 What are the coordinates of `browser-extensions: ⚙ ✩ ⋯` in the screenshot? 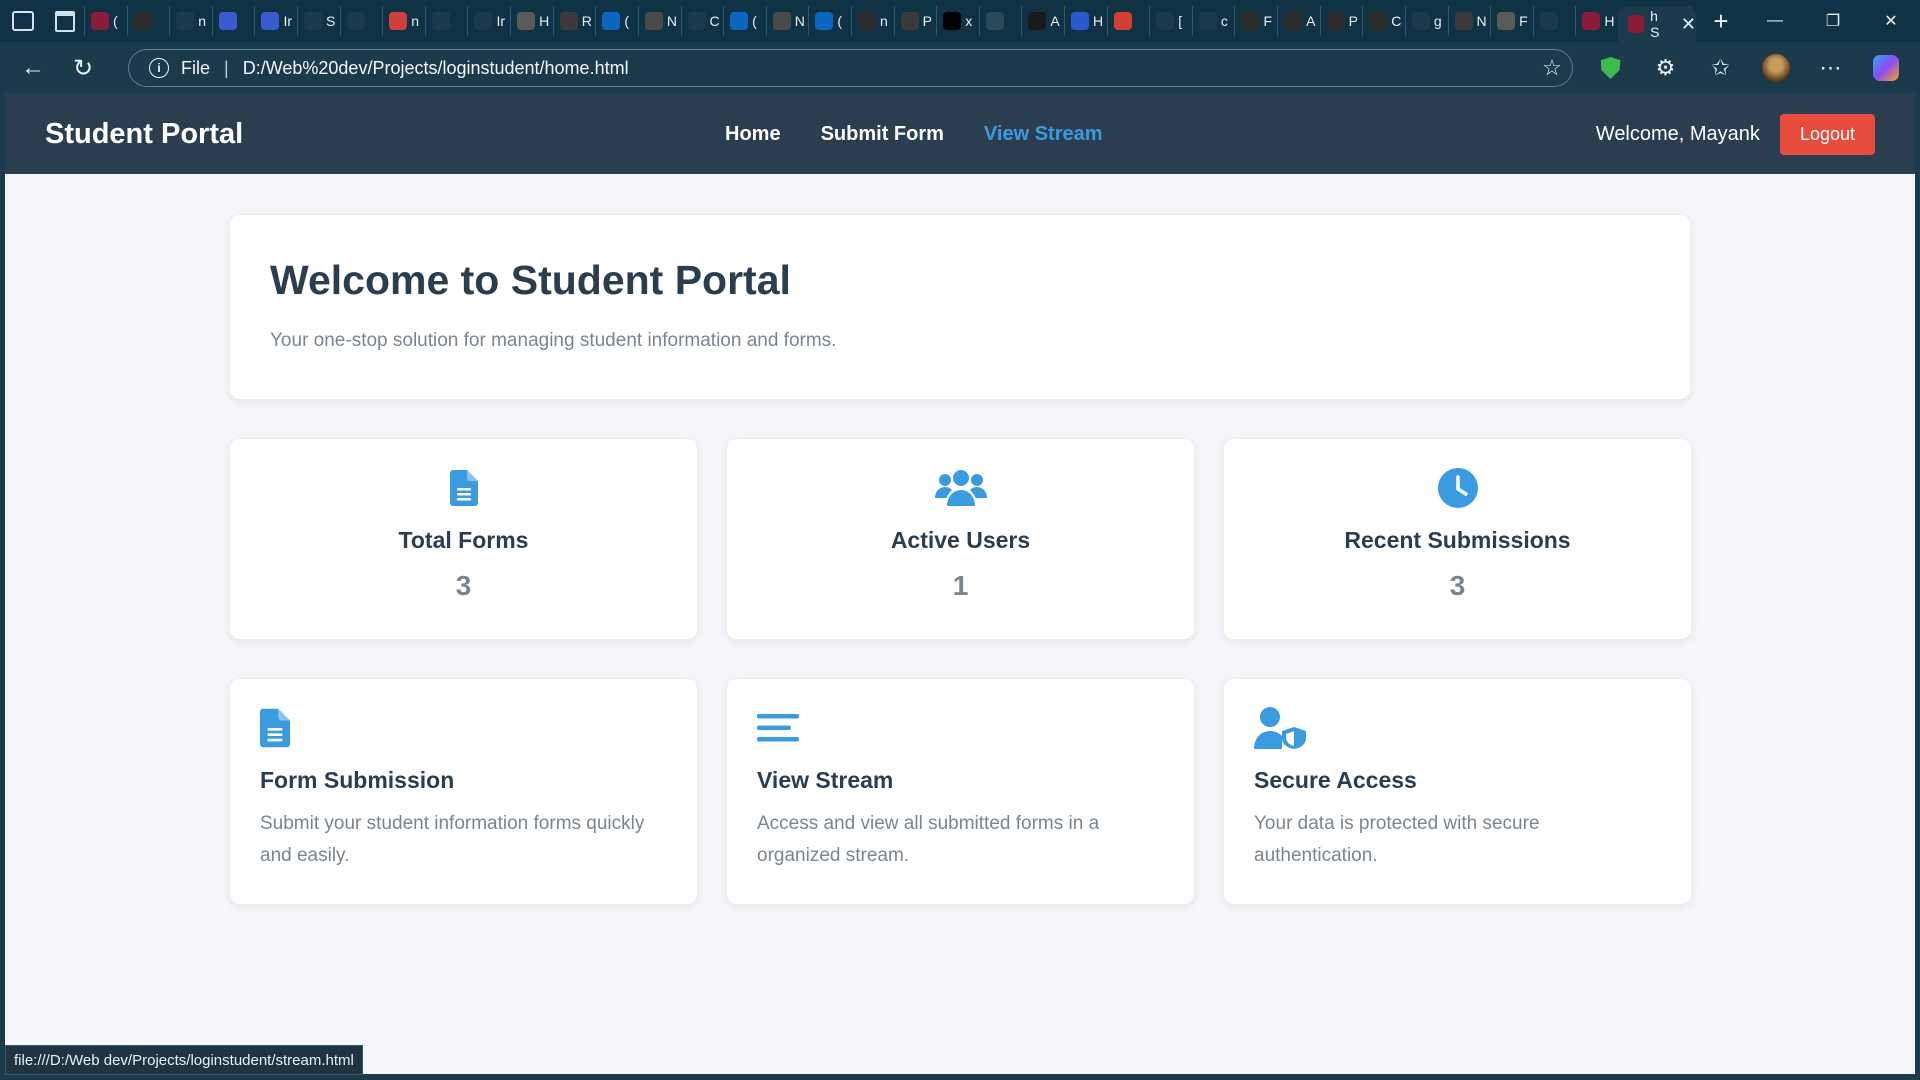 It's located at (1748, 68).